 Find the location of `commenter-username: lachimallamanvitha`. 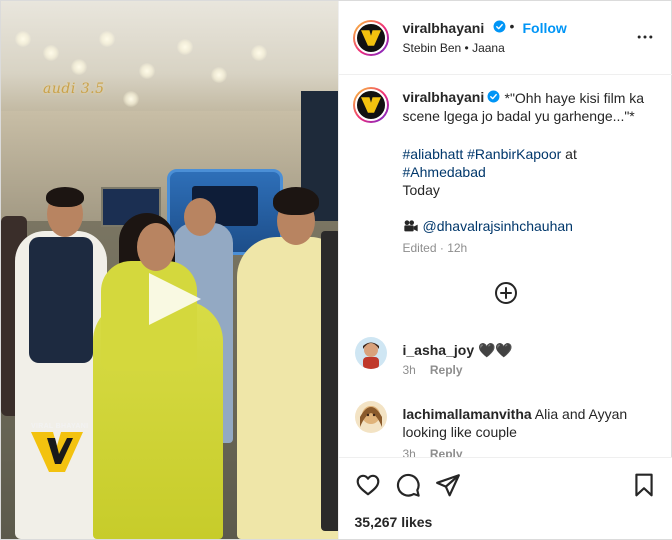

commenter-username: lachimallamanvitha is located at coordinates (467, 414).